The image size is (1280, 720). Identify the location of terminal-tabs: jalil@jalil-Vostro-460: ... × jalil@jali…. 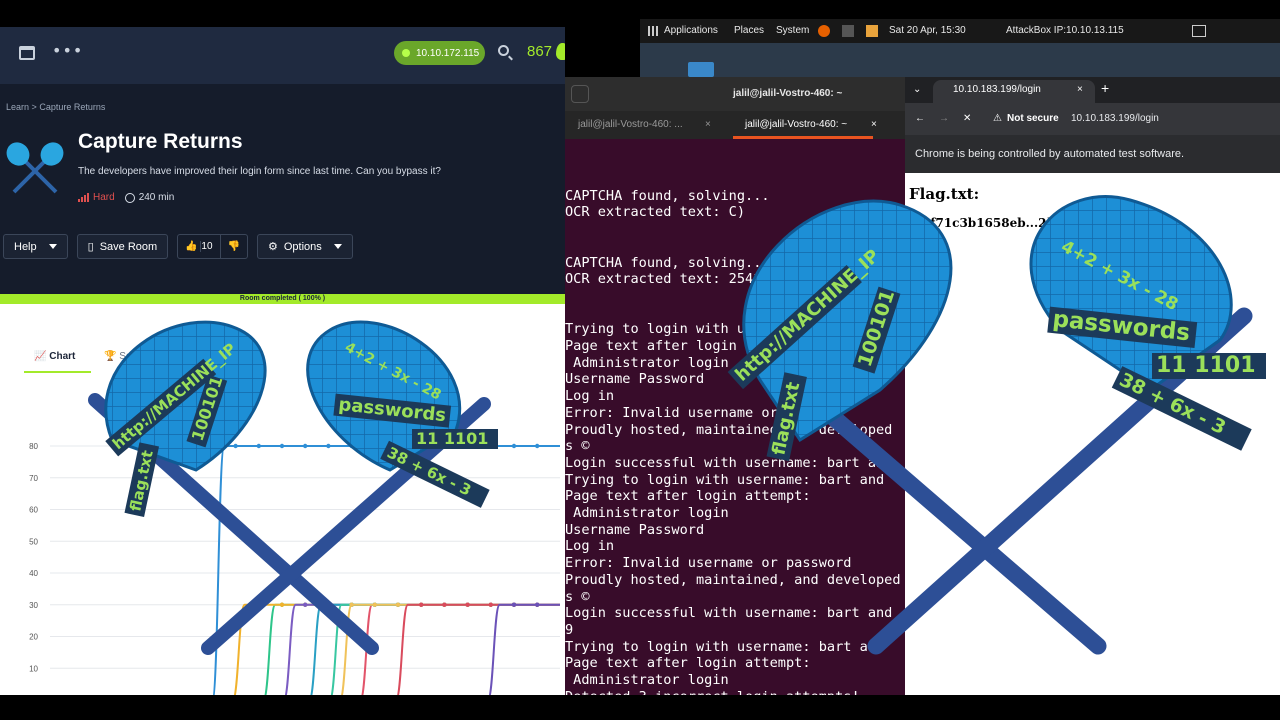
(735, 125).